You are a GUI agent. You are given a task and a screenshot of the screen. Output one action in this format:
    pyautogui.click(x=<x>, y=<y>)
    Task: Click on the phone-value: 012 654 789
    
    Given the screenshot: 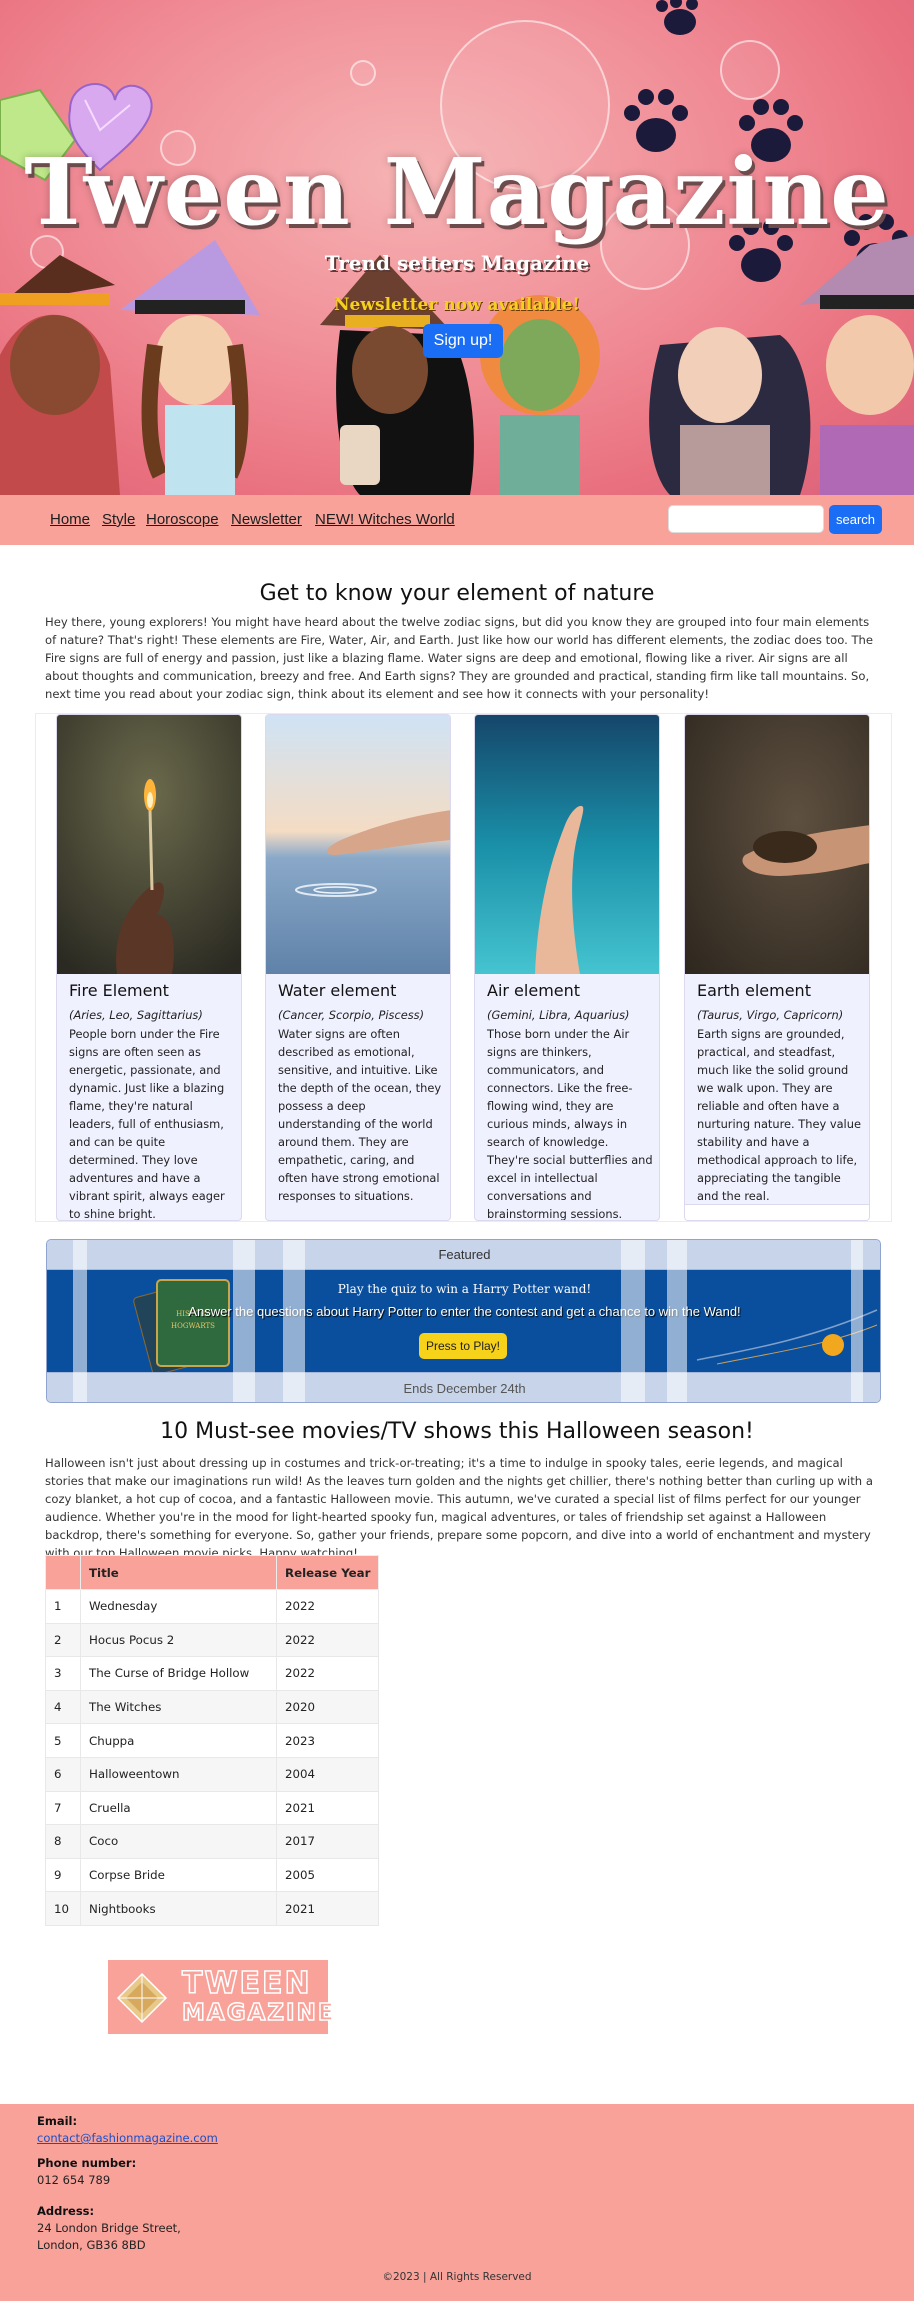 What is the action you would take?
    pyautogui.click(x=74, y=2180)
    